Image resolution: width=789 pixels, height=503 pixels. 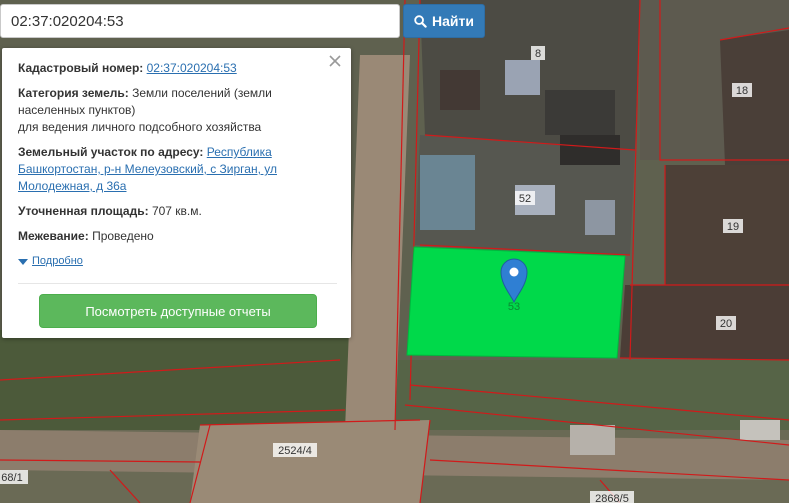 I want to click on svg-text: 68/1, so click(x=11, y=478).